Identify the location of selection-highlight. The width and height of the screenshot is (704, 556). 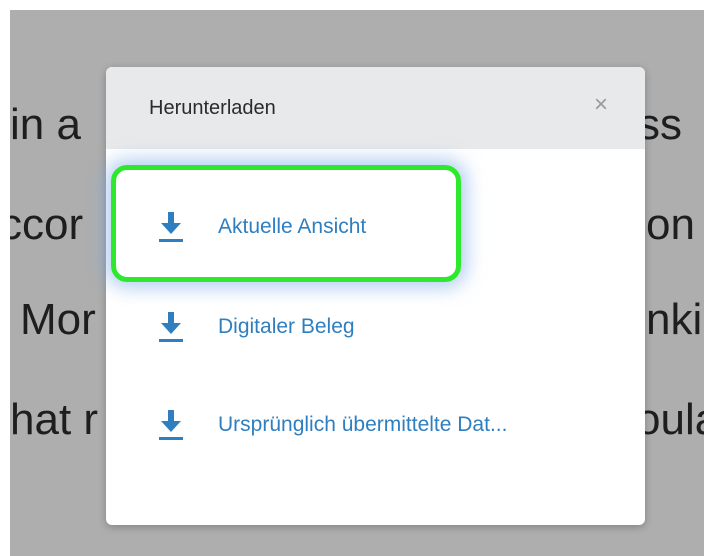
(286, 223).